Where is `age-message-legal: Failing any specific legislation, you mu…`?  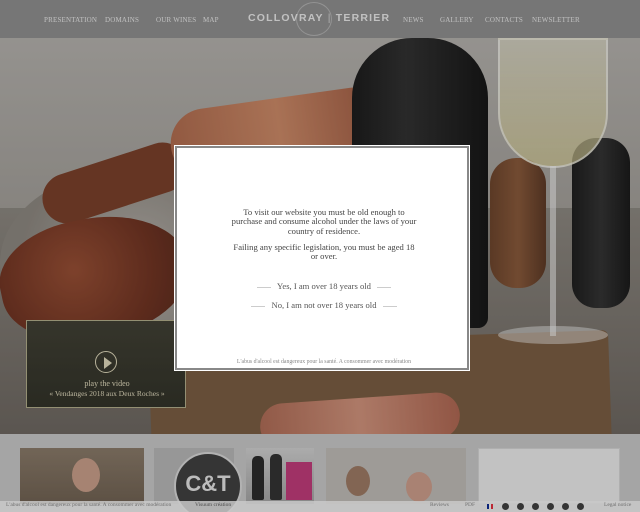
age-message-legal: Failing any specific legislation, you mu… is located at coordinates (324, 252).